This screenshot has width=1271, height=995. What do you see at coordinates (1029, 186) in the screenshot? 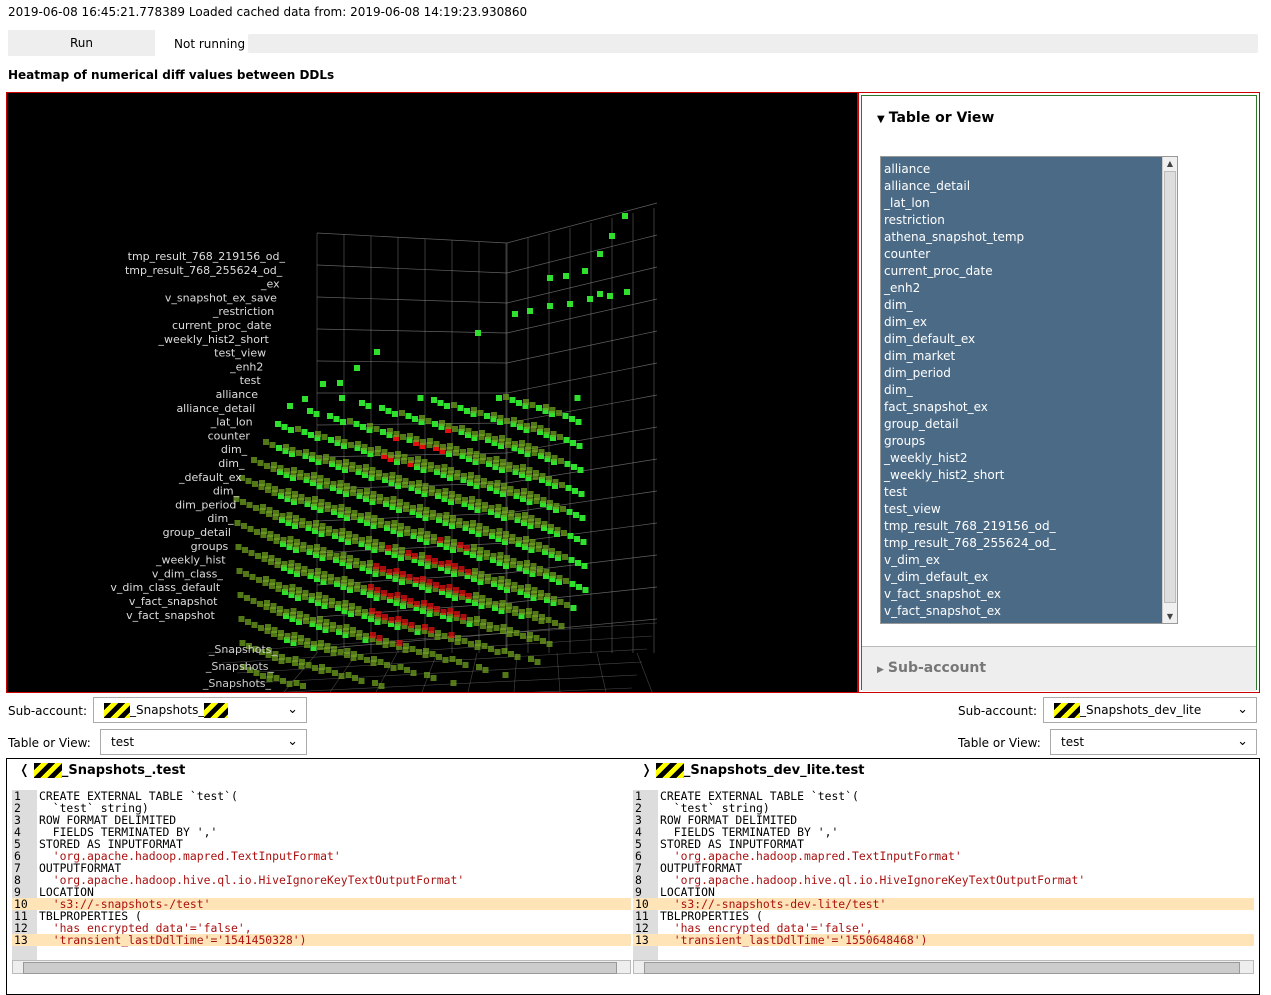
I see `listbox-item: alliance_detail` at bounding box center [1029, 186].